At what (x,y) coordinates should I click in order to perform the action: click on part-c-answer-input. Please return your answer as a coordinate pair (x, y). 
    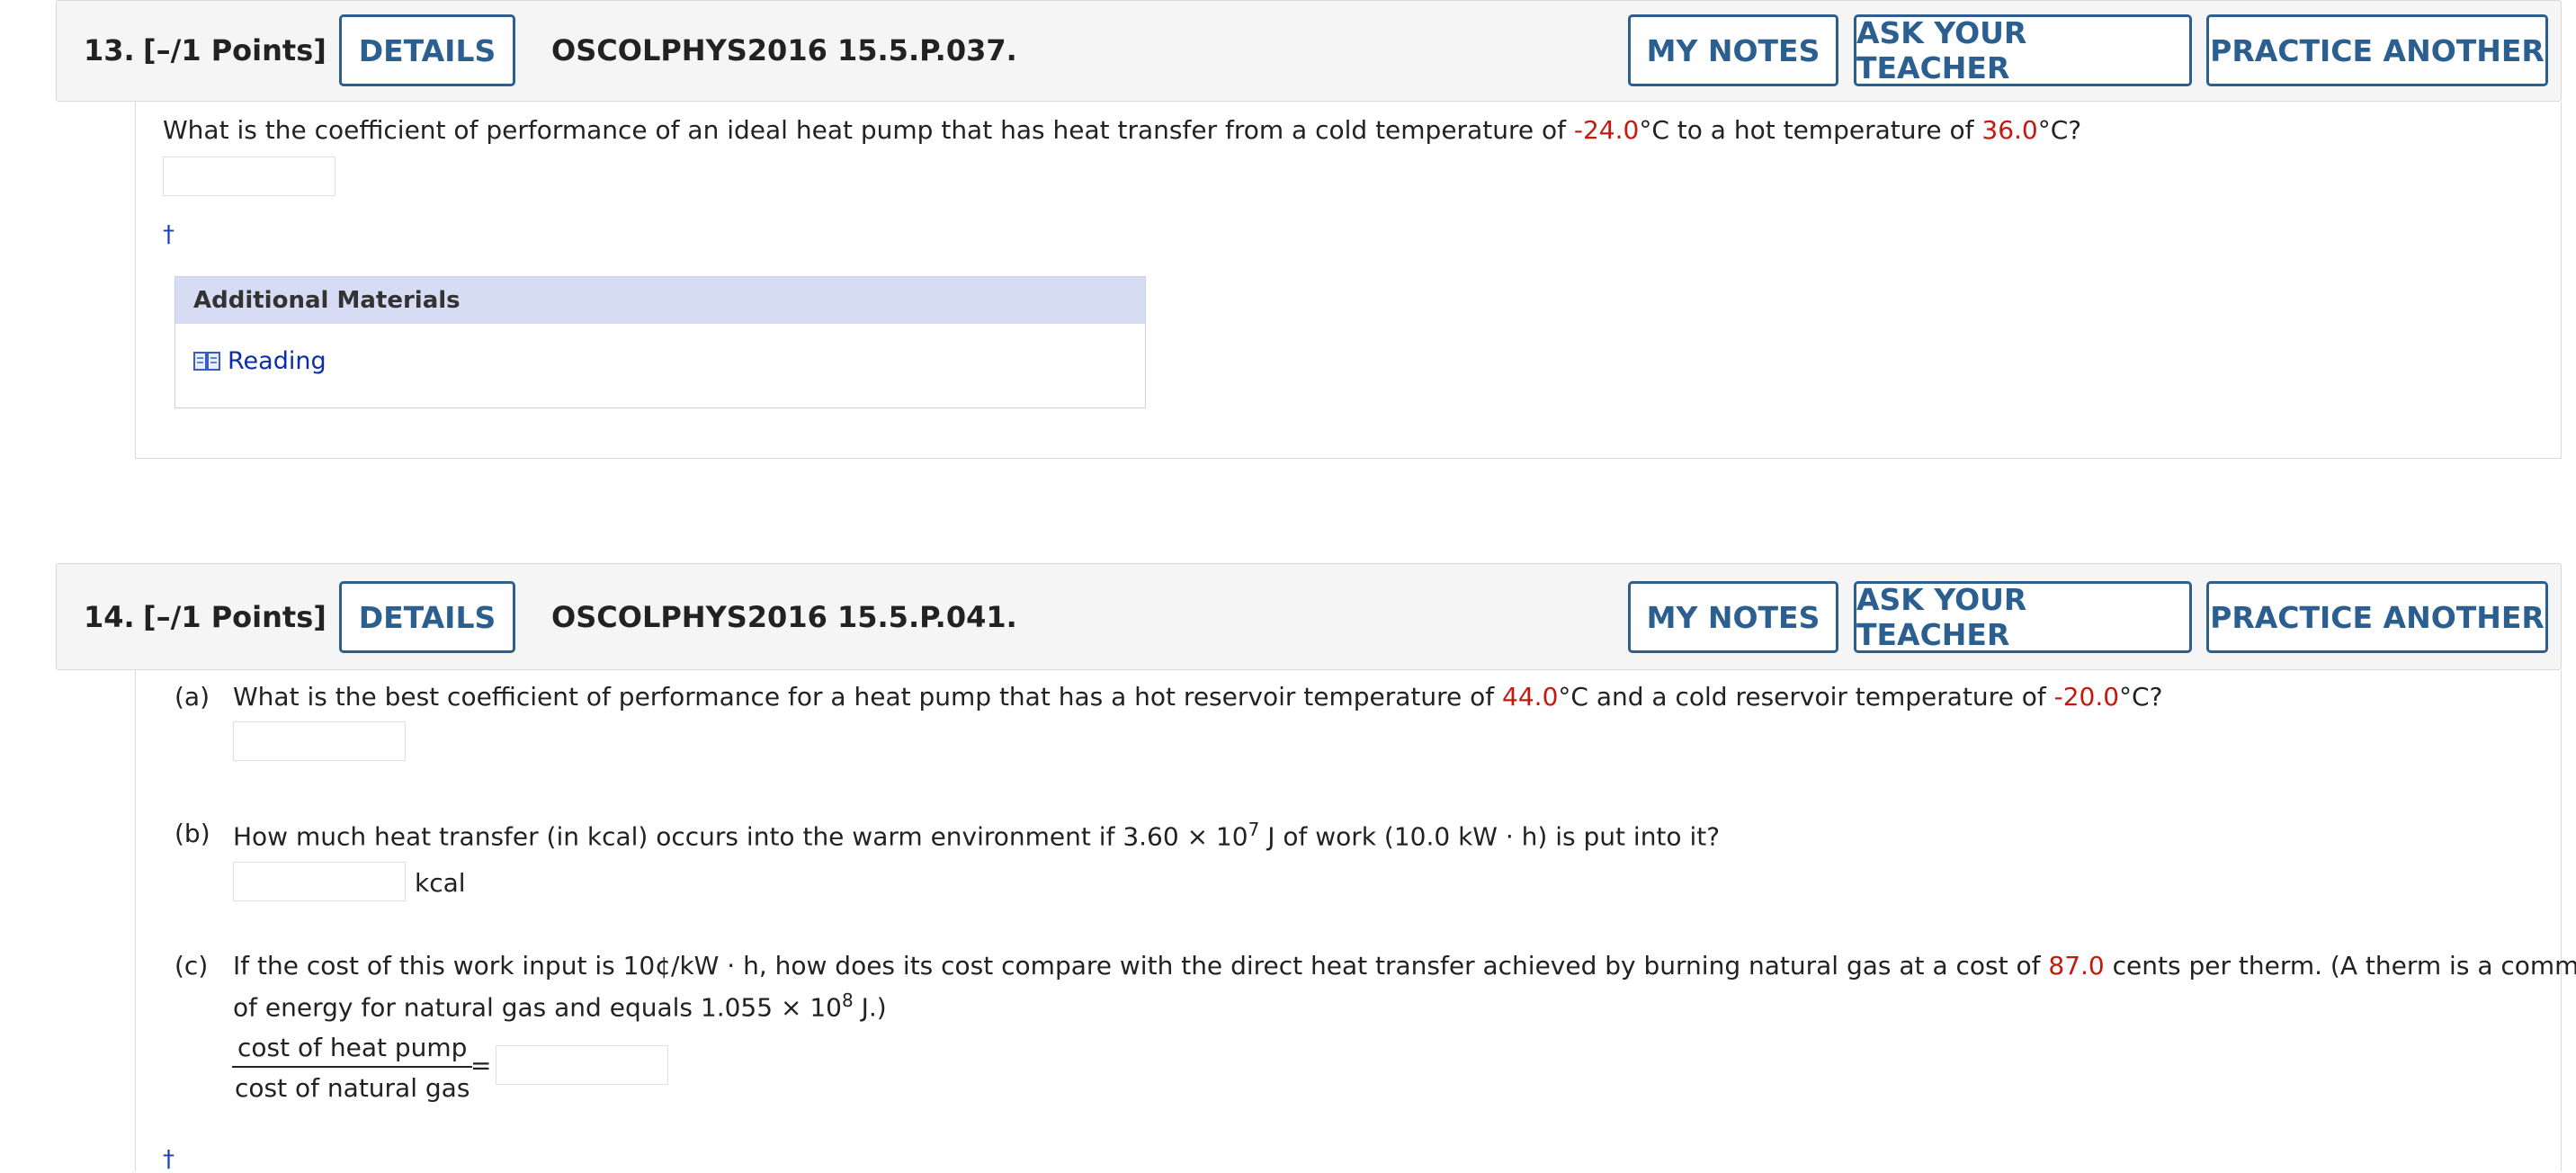
    Looking at the image, I should click on (582, 1065).